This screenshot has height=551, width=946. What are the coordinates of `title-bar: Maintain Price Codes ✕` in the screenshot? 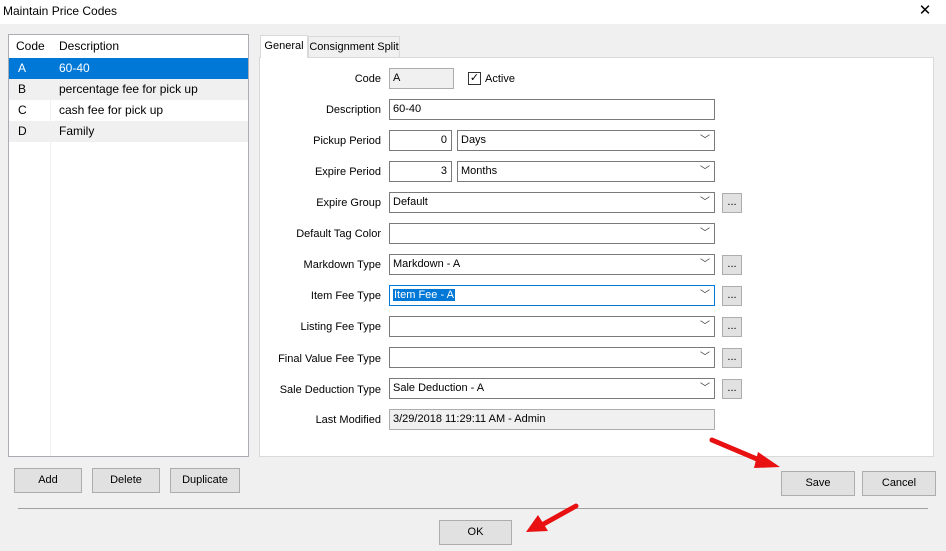 It's located at (473, 12).